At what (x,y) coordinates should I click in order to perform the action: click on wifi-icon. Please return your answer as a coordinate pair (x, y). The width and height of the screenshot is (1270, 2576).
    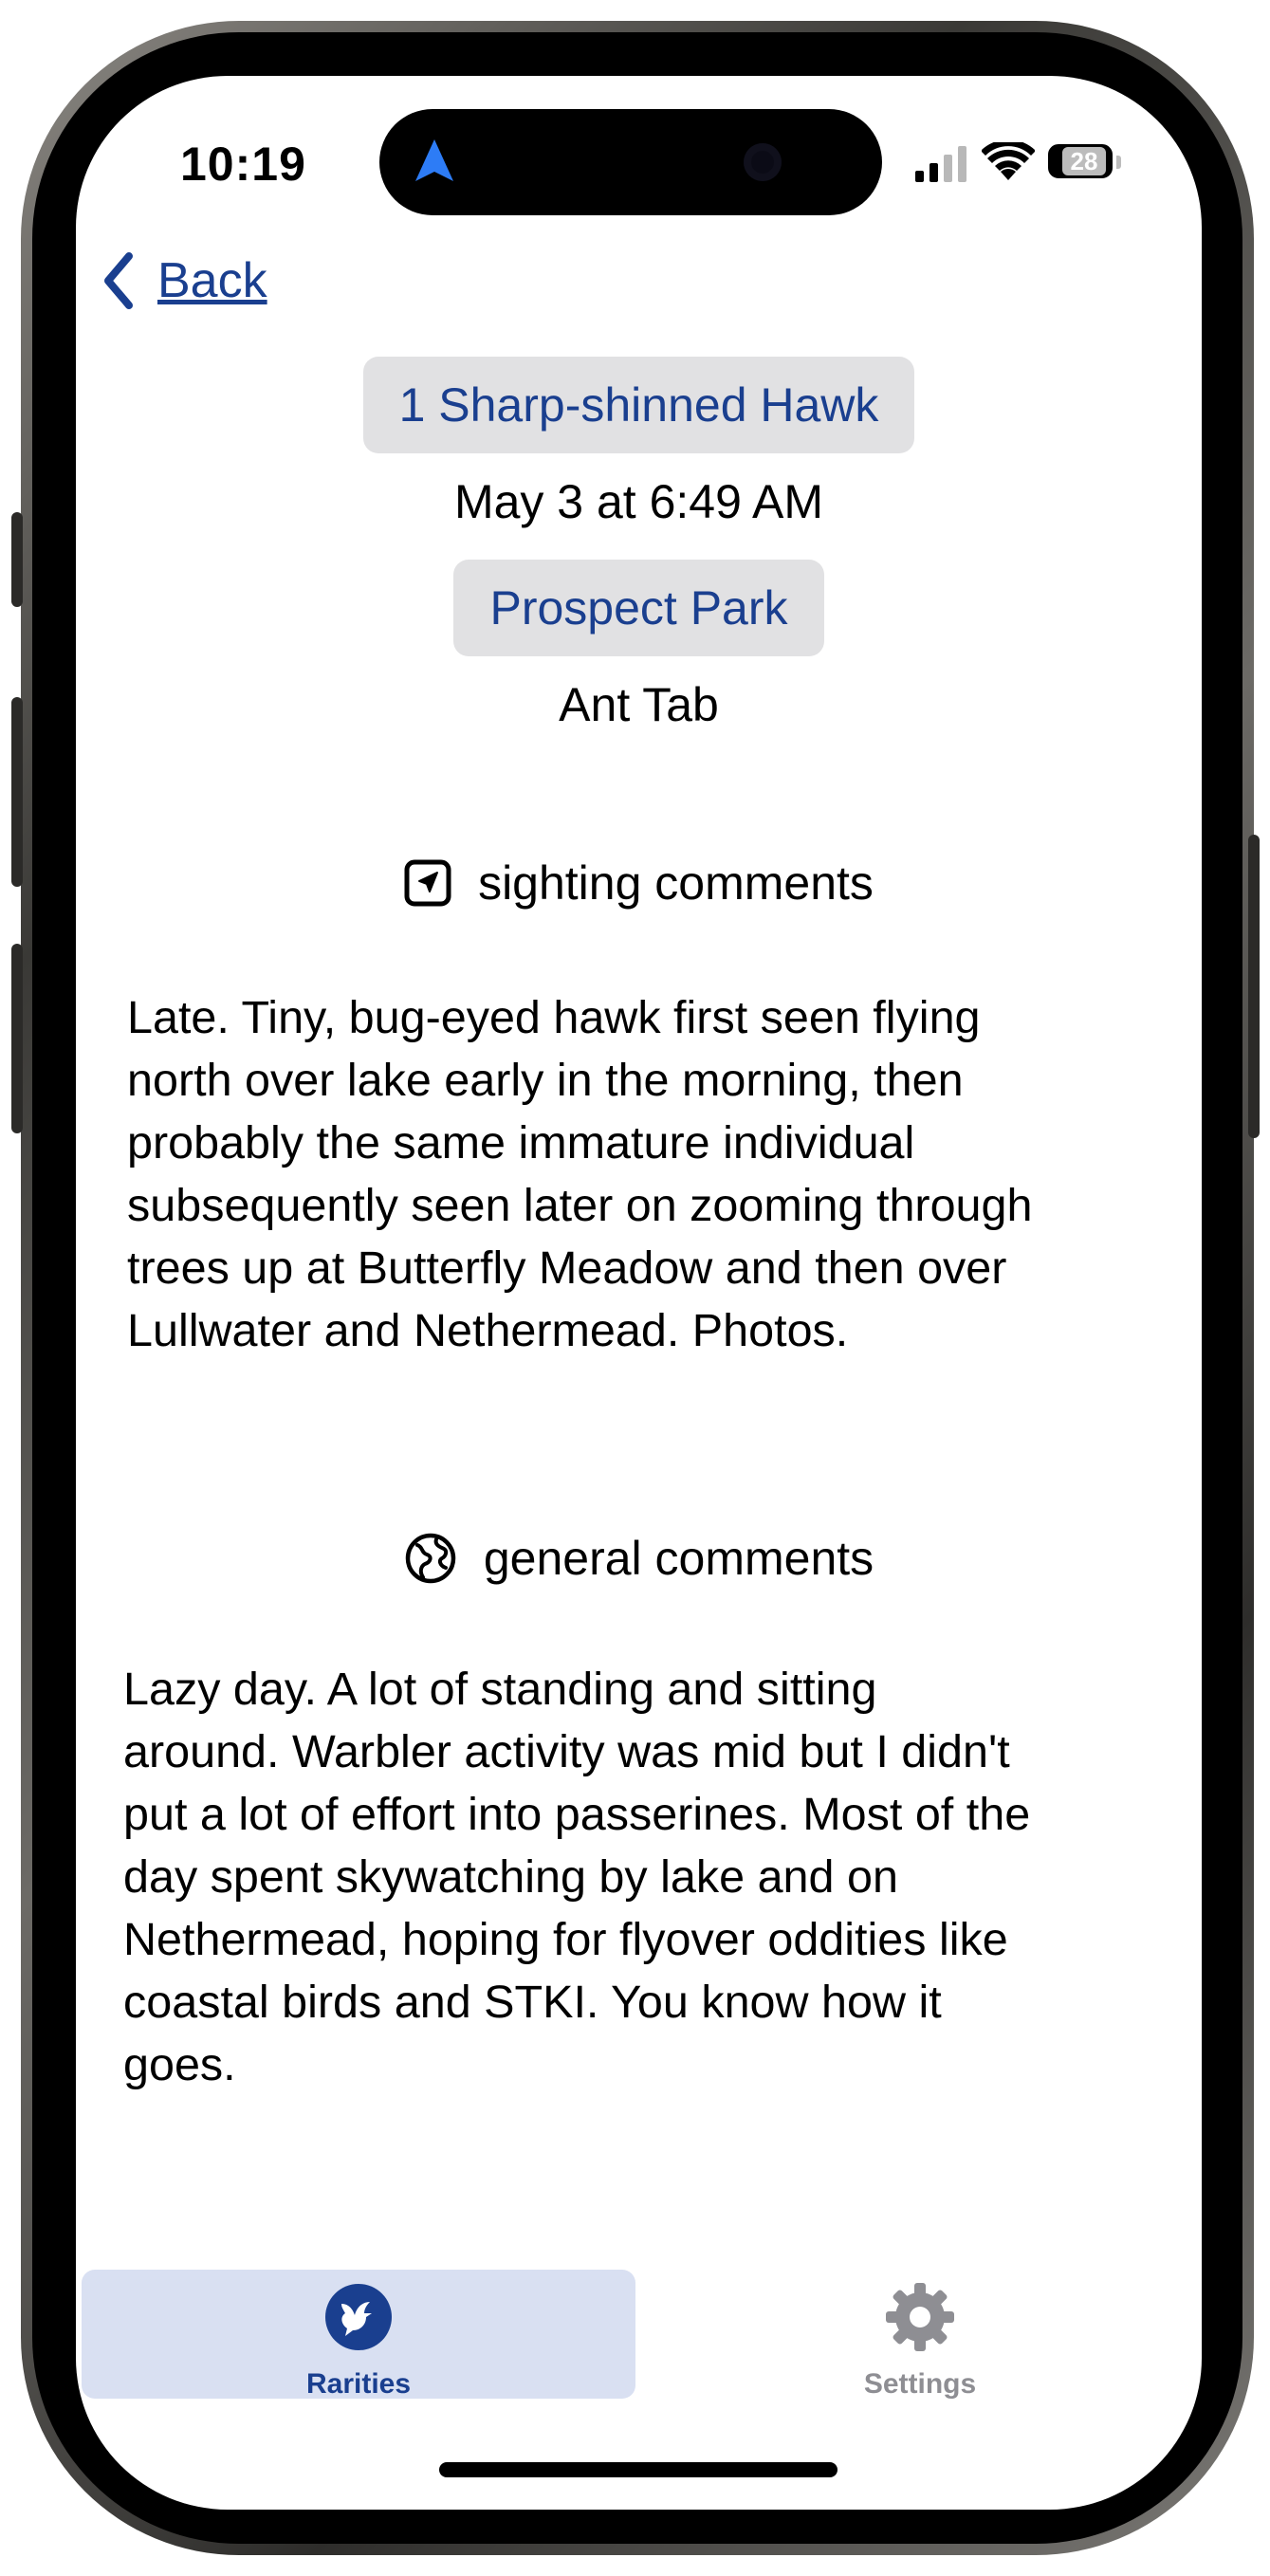
    Looking at the image, I should click on (1008, 161).